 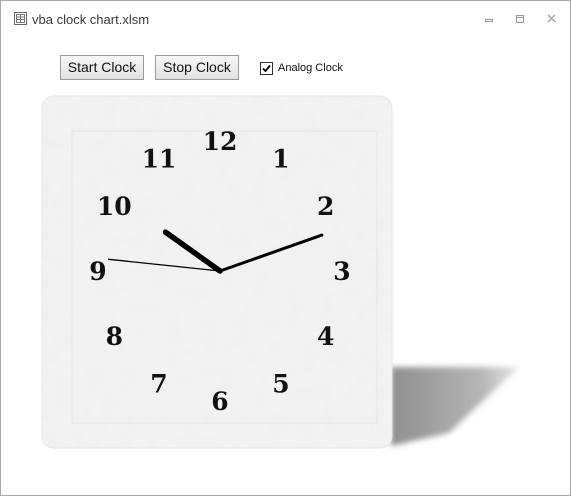 What do you see at coordinates (341, 271) in the screenshot?
I see `clock-number-3: 3` at bounding box center [341, 271].